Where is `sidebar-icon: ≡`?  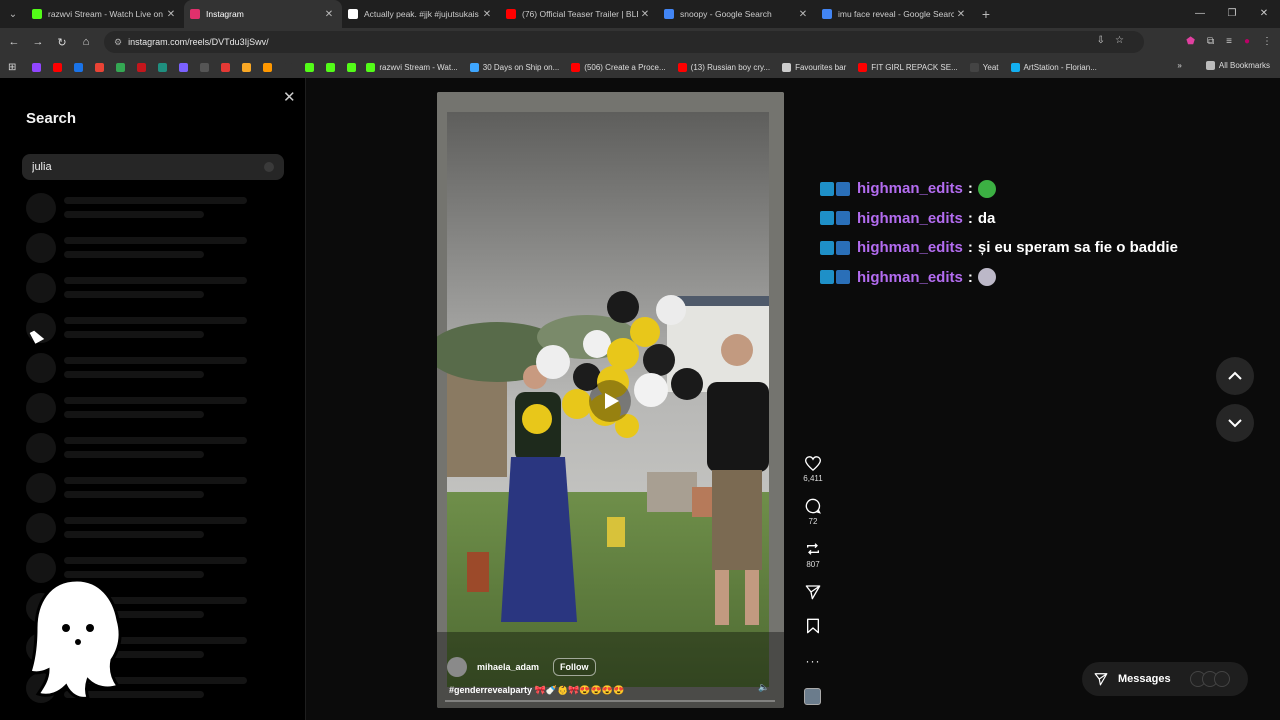
sidebar-icon: ≡ is located at coordinates (1229, 41).